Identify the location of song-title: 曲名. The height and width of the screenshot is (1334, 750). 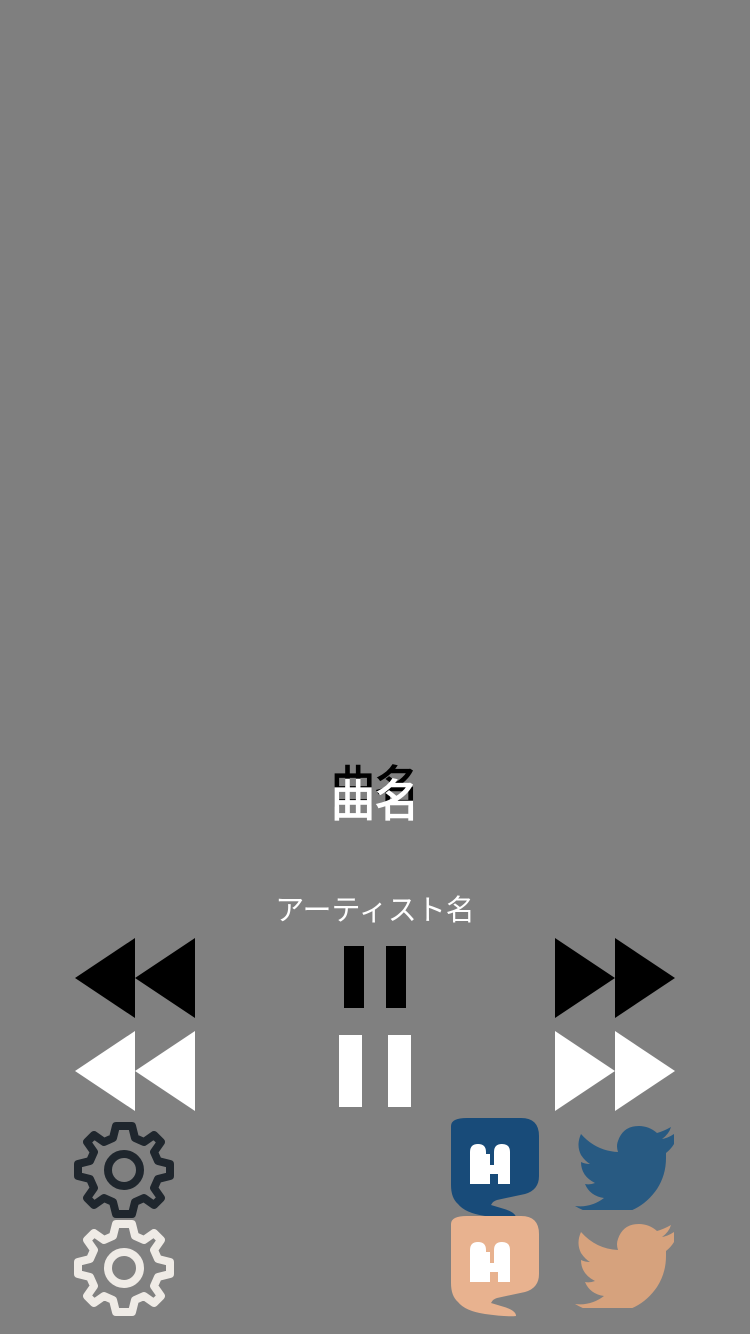
(375, 801).